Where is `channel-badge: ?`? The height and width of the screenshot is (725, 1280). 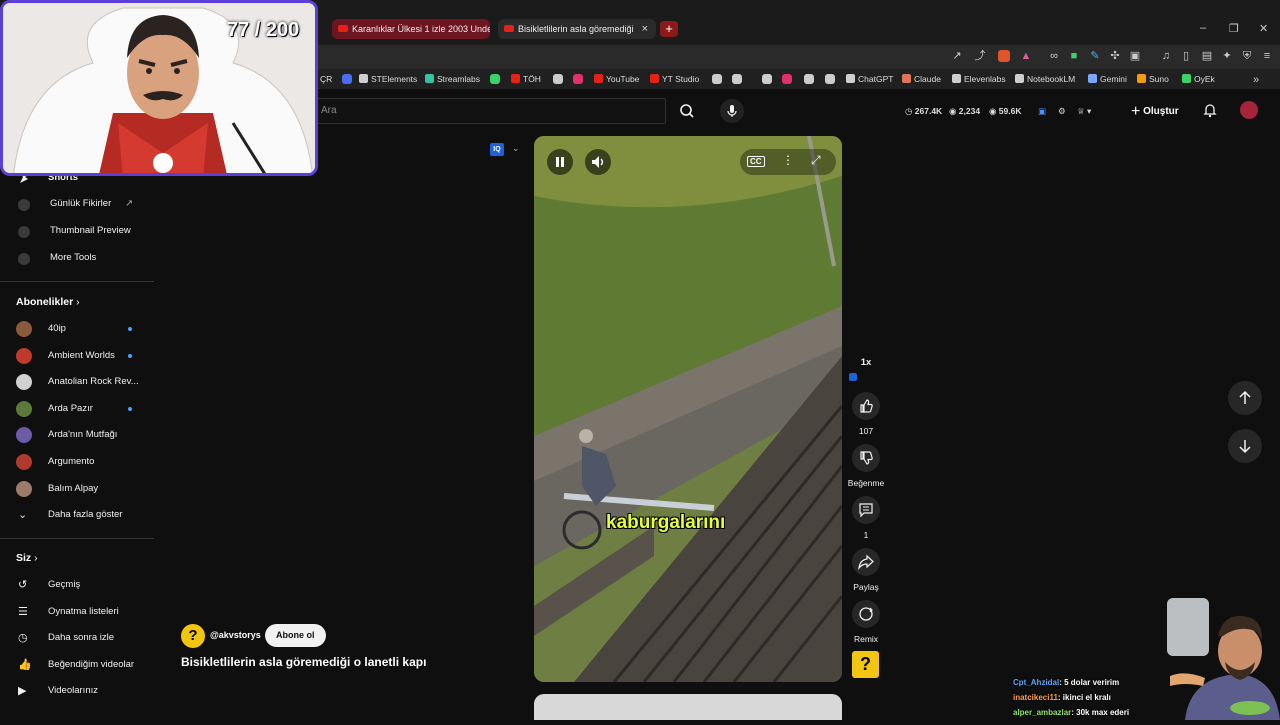
channel-badge: ? is located at coordinates (865, 664).